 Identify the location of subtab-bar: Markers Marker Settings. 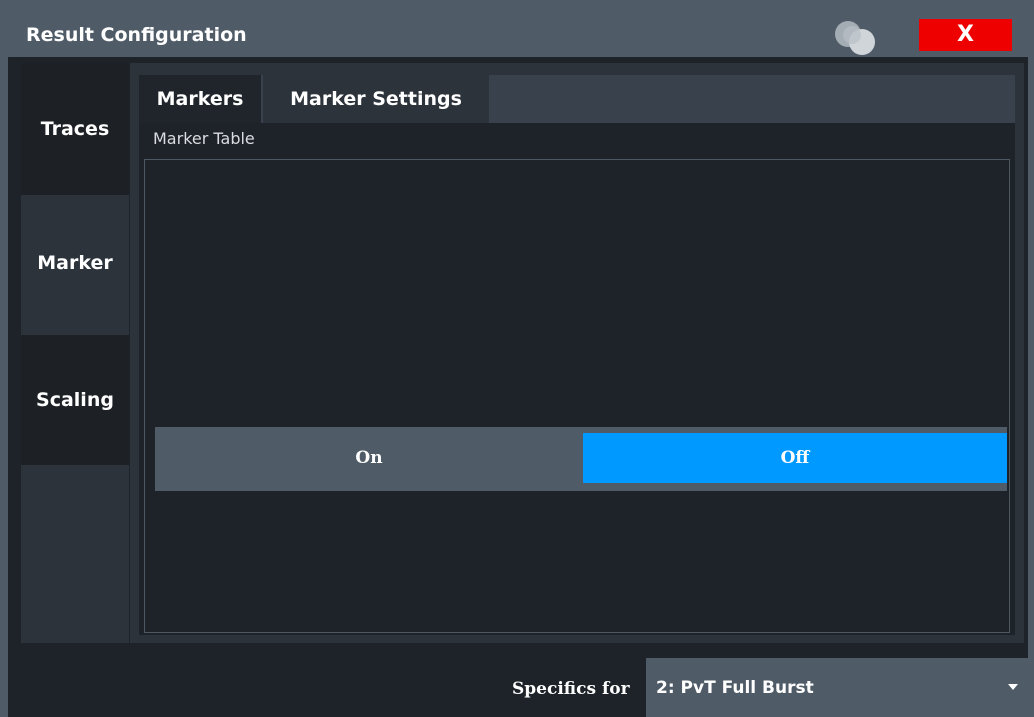
(577, 99).